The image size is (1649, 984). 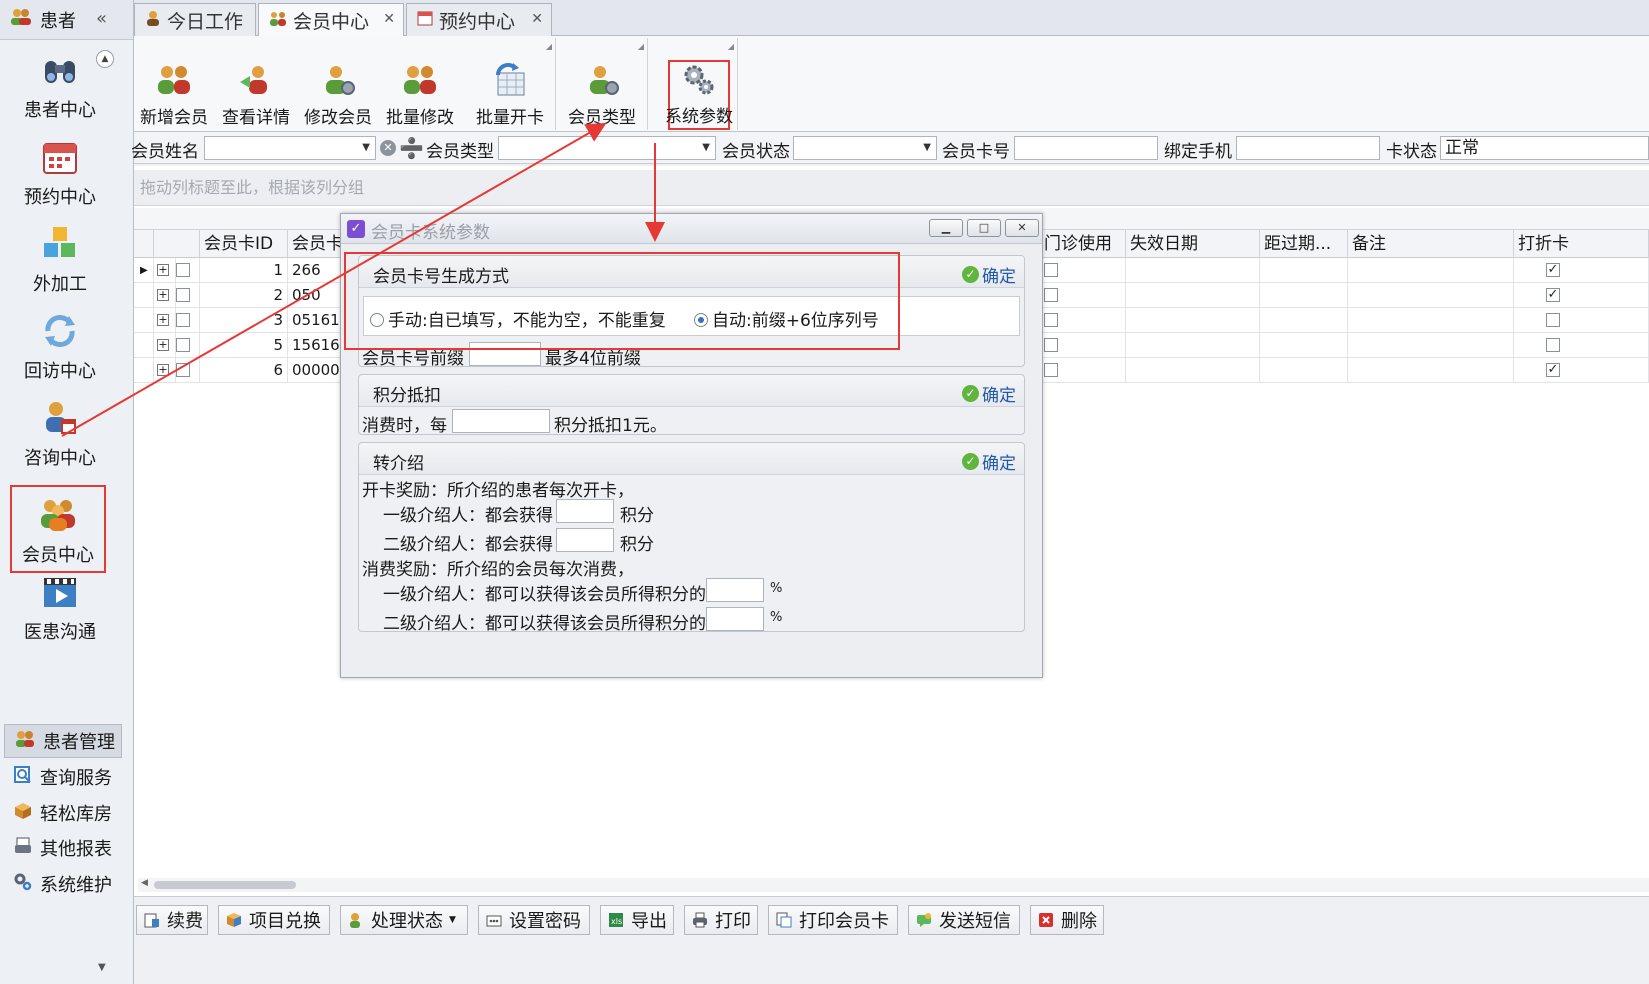 I want to click on close-button: ✕, so click(x=1022, y=228).